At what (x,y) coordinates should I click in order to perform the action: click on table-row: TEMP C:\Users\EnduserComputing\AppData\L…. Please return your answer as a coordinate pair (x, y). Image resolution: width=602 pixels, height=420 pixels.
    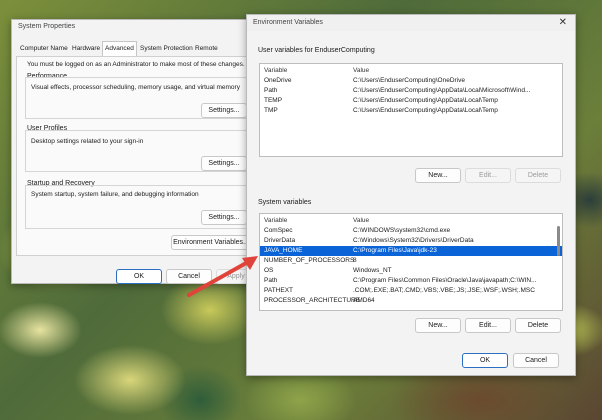
    Looking at the image, I should click on (411, 101).